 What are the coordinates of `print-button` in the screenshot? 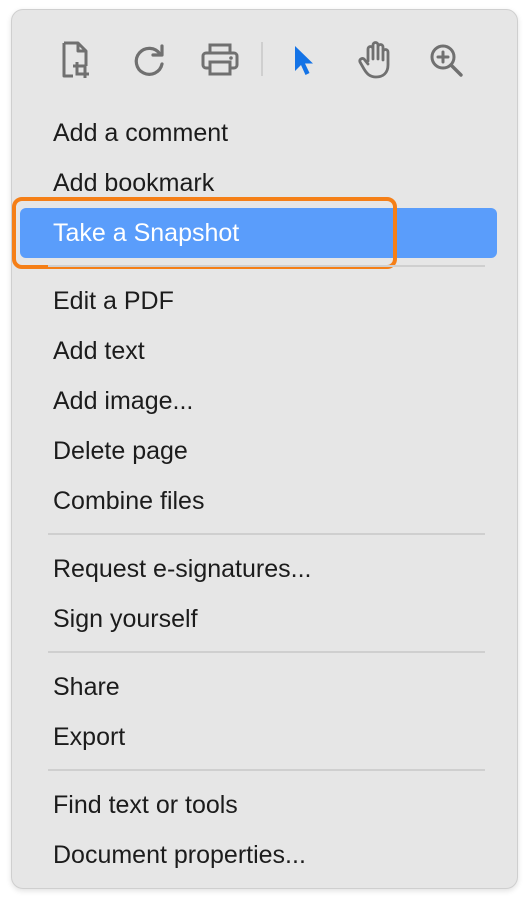 It's located at (220, 60).